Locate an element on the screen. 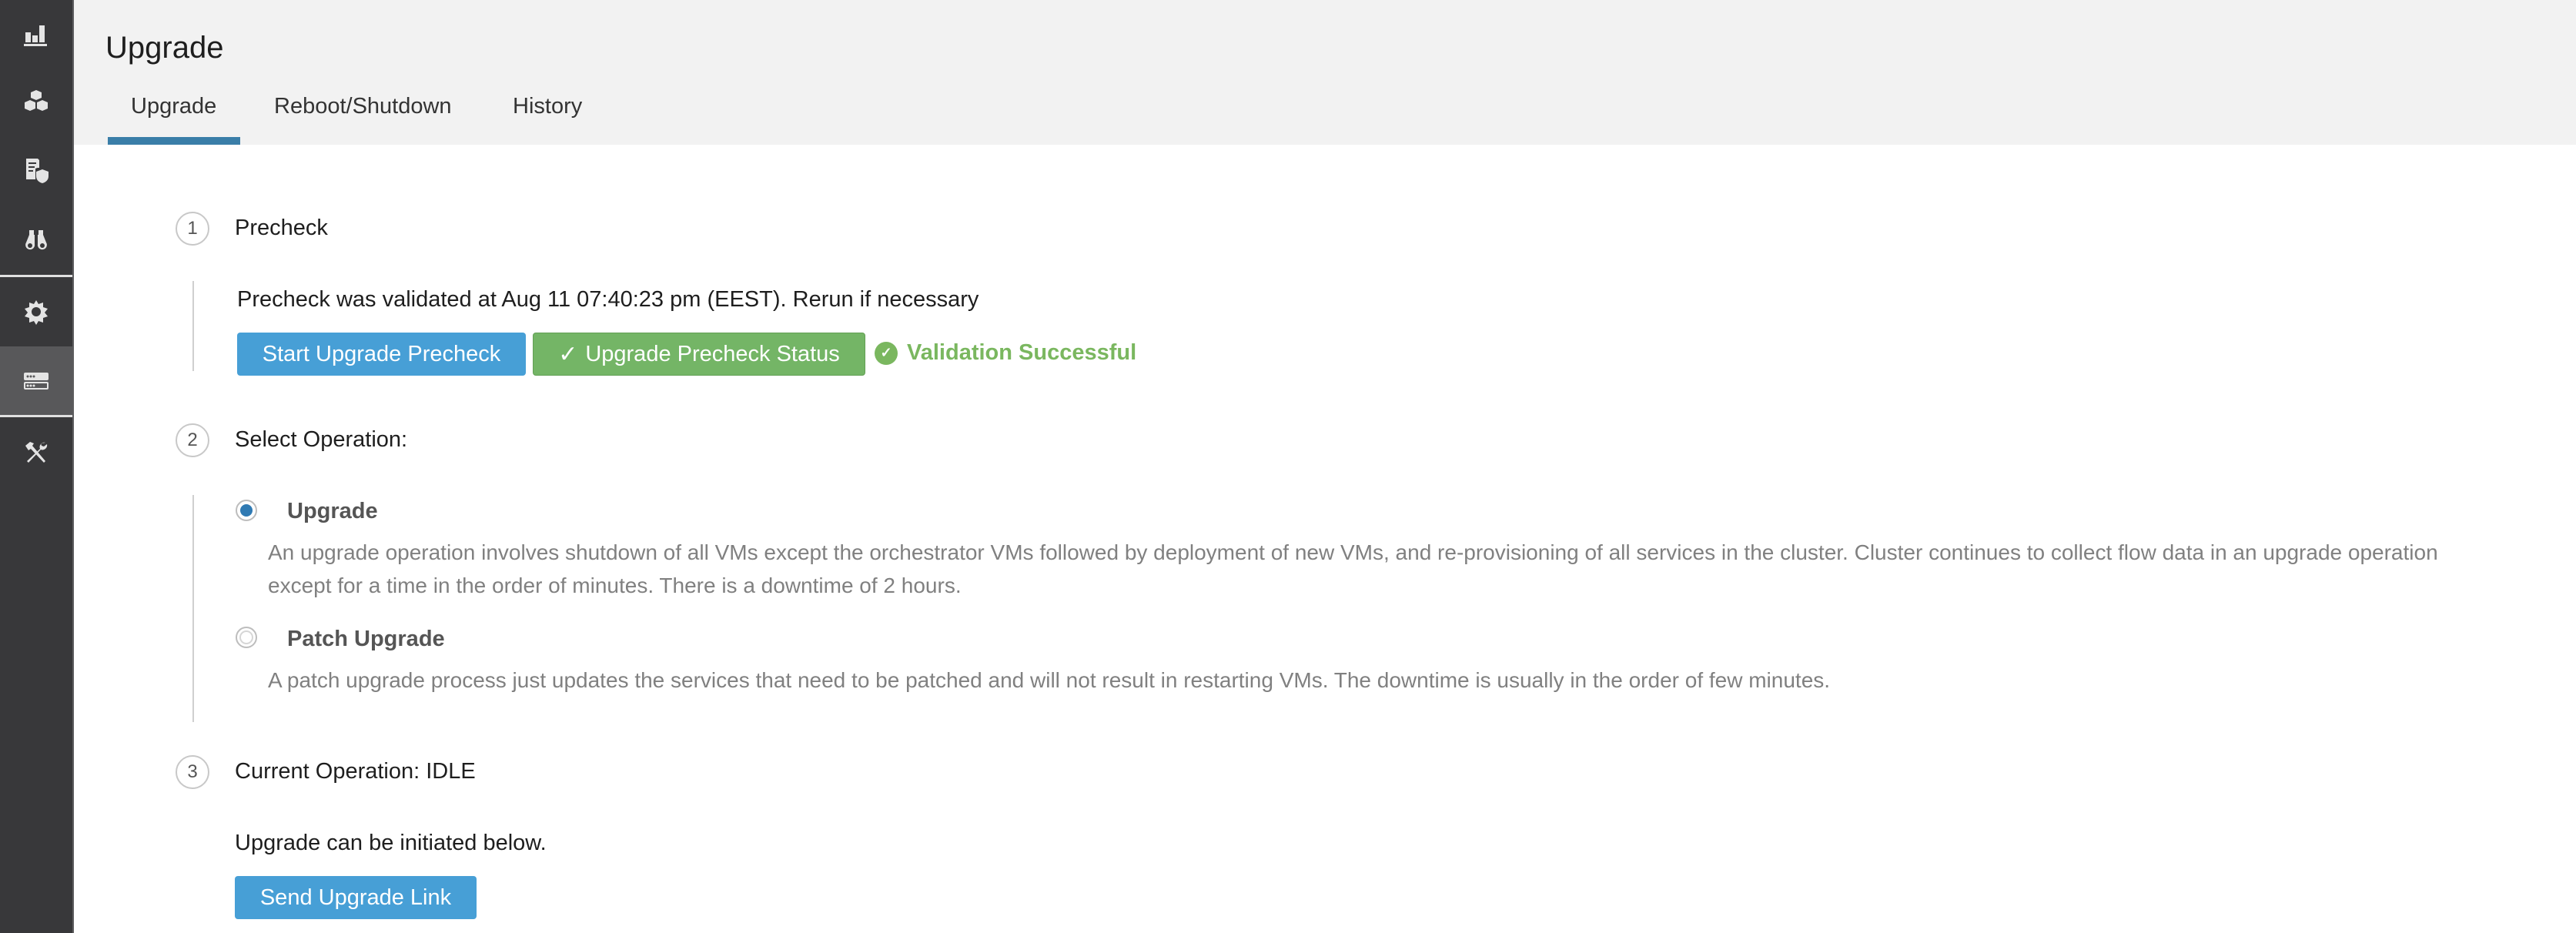 The width and height of the screenshot is (2576, 933). step-number-1: 1 is located at coordinates (193, 229).